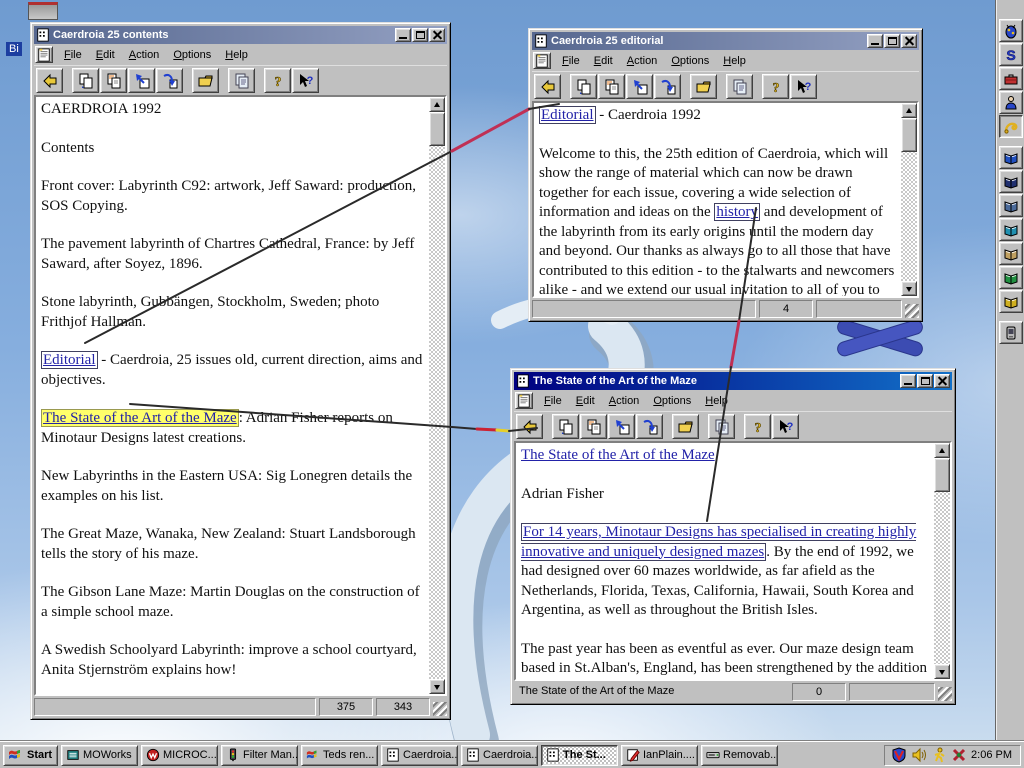 The image size is (1024, 768). Describe the element at coordinates (1010, 332) in the screenshot. I see `handheld-icon` at that location.